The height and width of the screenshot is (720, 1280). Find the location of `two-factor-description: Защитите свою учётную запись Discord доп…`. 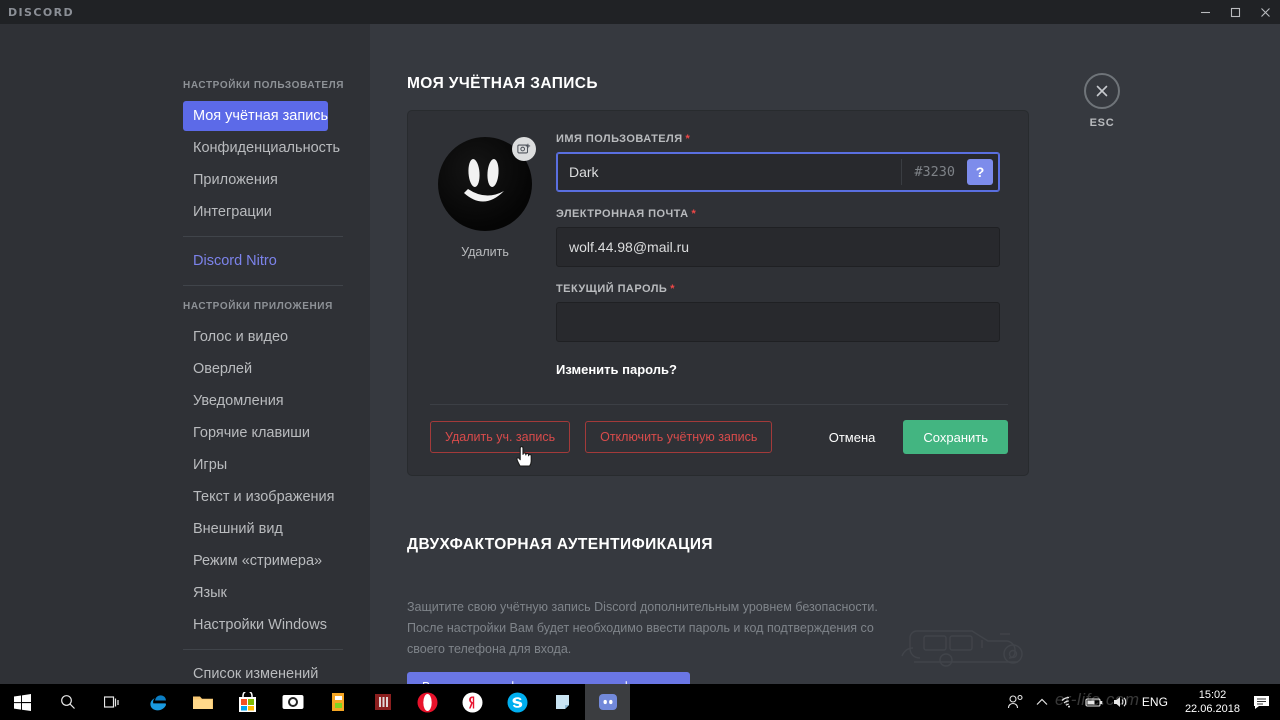

two-factor-description: Защитите свою учётную запись Discord доп… is located at coordinates (642, 628).